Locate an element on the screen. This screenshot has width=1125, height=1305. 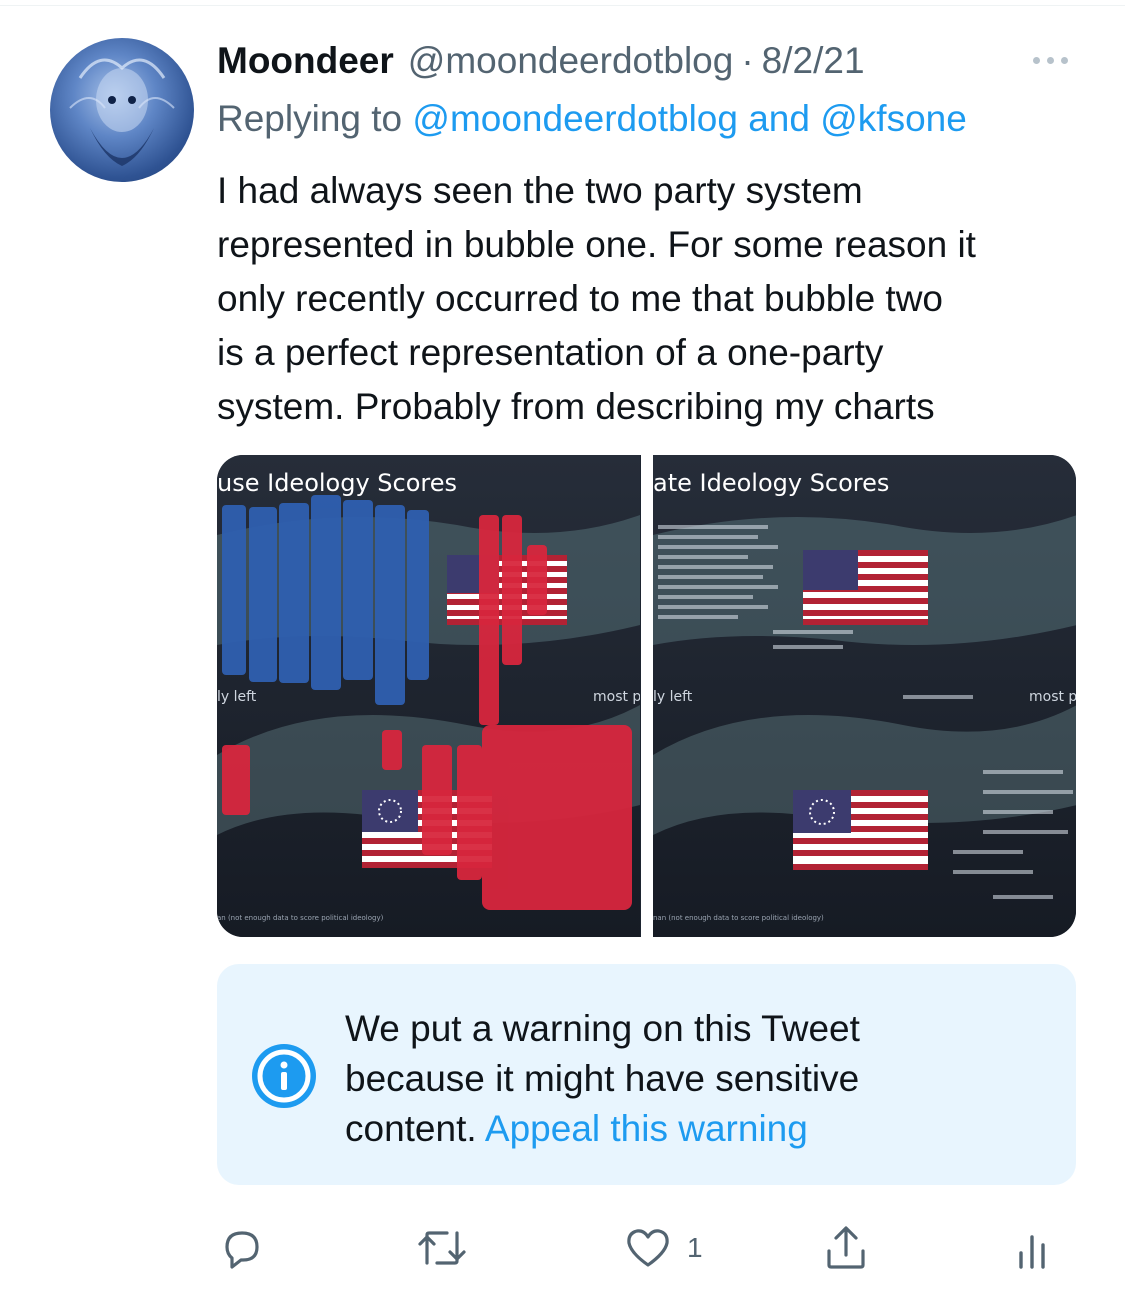
senate-chart-title: ate Ideology Scores is located at coordinates (771, 483).